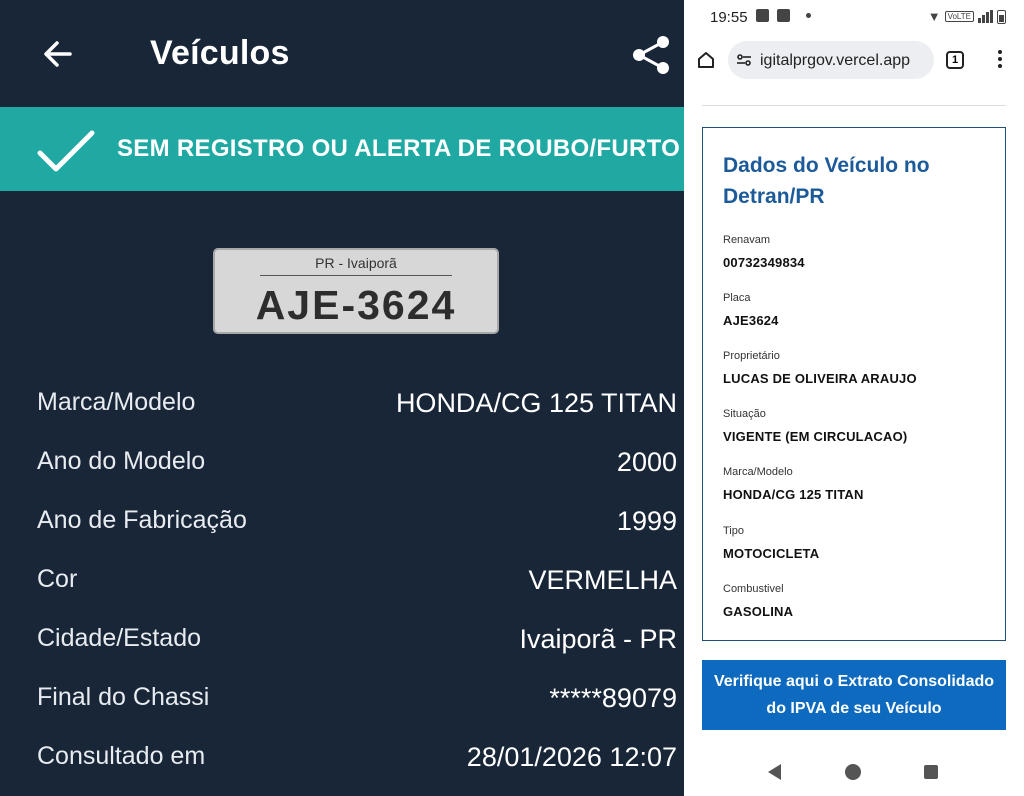  I want to click on home-icon, so click(706, 60).